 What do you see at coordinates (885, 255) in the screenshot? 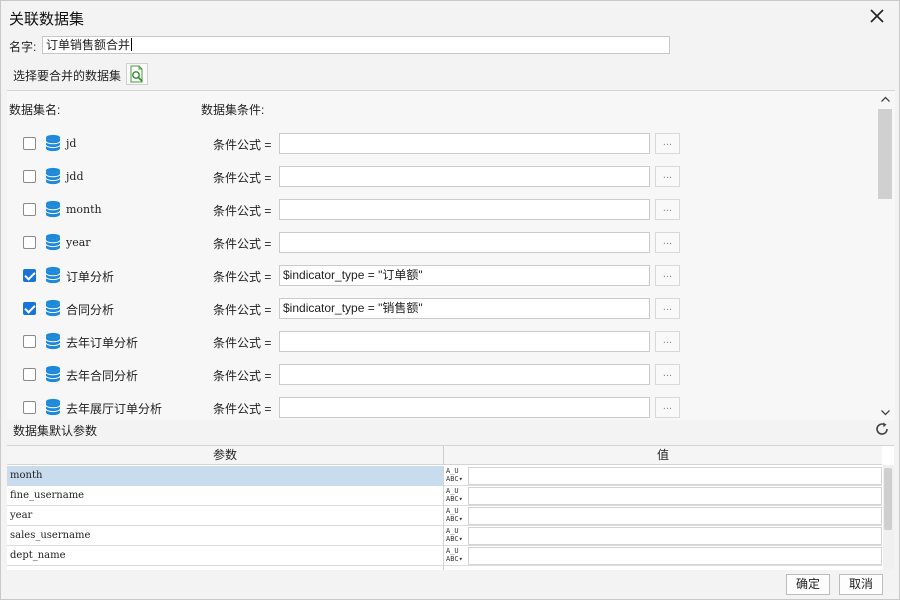
I see `dataset-list-scrollbar` at bounding box center [885, 255].